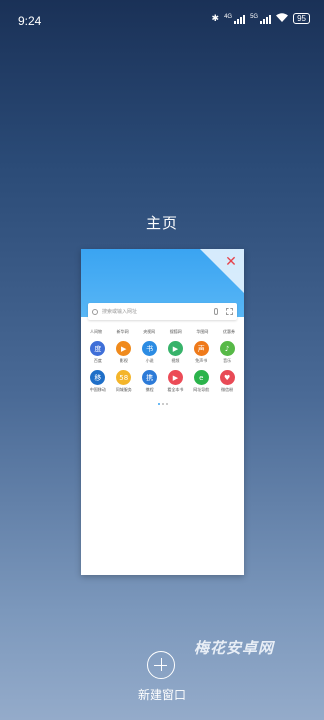  Describe the element at coordinates (227, 377) in the screenshot. I see `app-icon: ♥` at that location.